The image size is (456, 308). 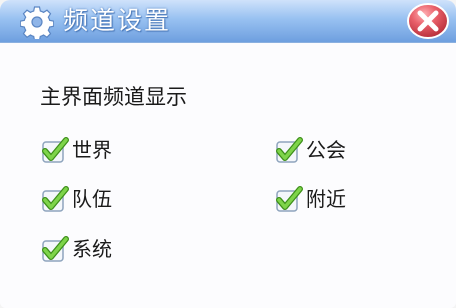 I want to click on title-bar: 频道设置, so click(x=228, y=21).